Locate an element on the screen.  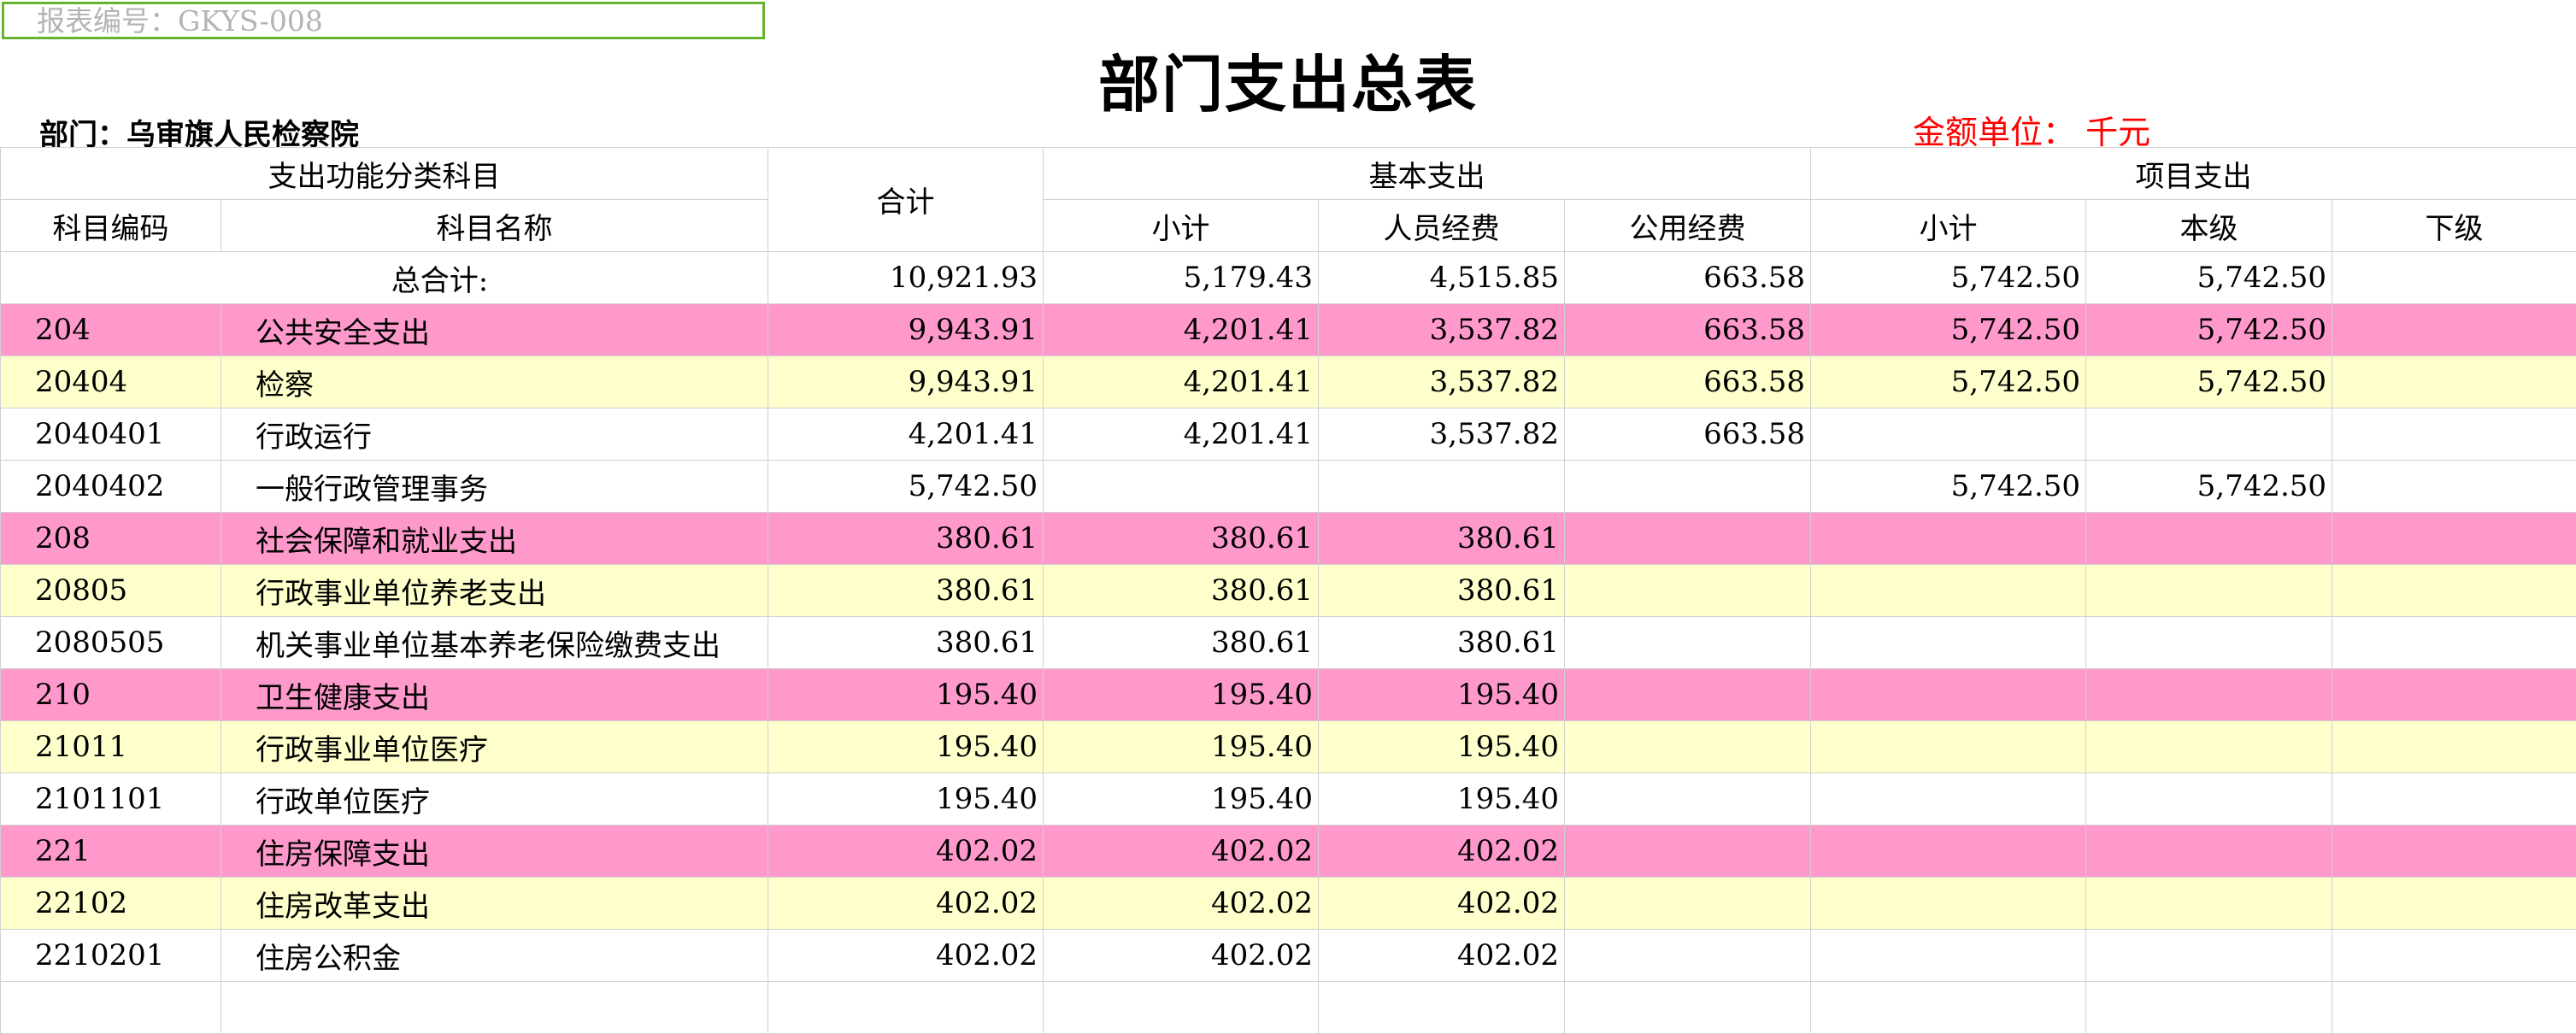
name-cell: 住房保障支出 is located at coordinates (494, 851).